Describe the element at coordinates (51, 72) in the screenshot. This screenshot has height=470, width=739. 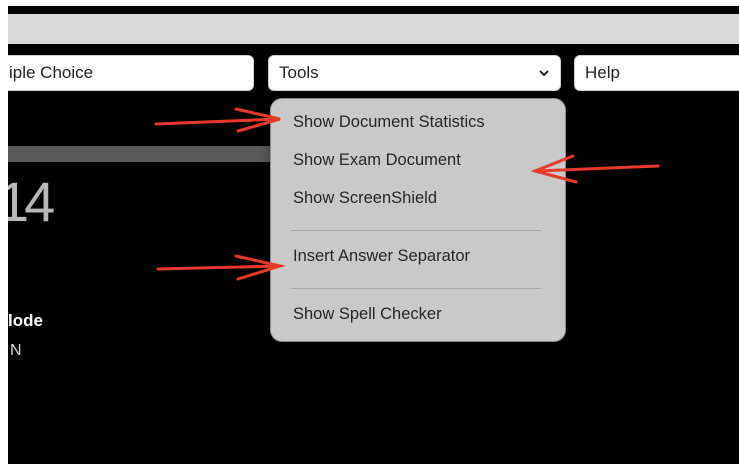
I see `question-type-value: iple Choice` at that location.